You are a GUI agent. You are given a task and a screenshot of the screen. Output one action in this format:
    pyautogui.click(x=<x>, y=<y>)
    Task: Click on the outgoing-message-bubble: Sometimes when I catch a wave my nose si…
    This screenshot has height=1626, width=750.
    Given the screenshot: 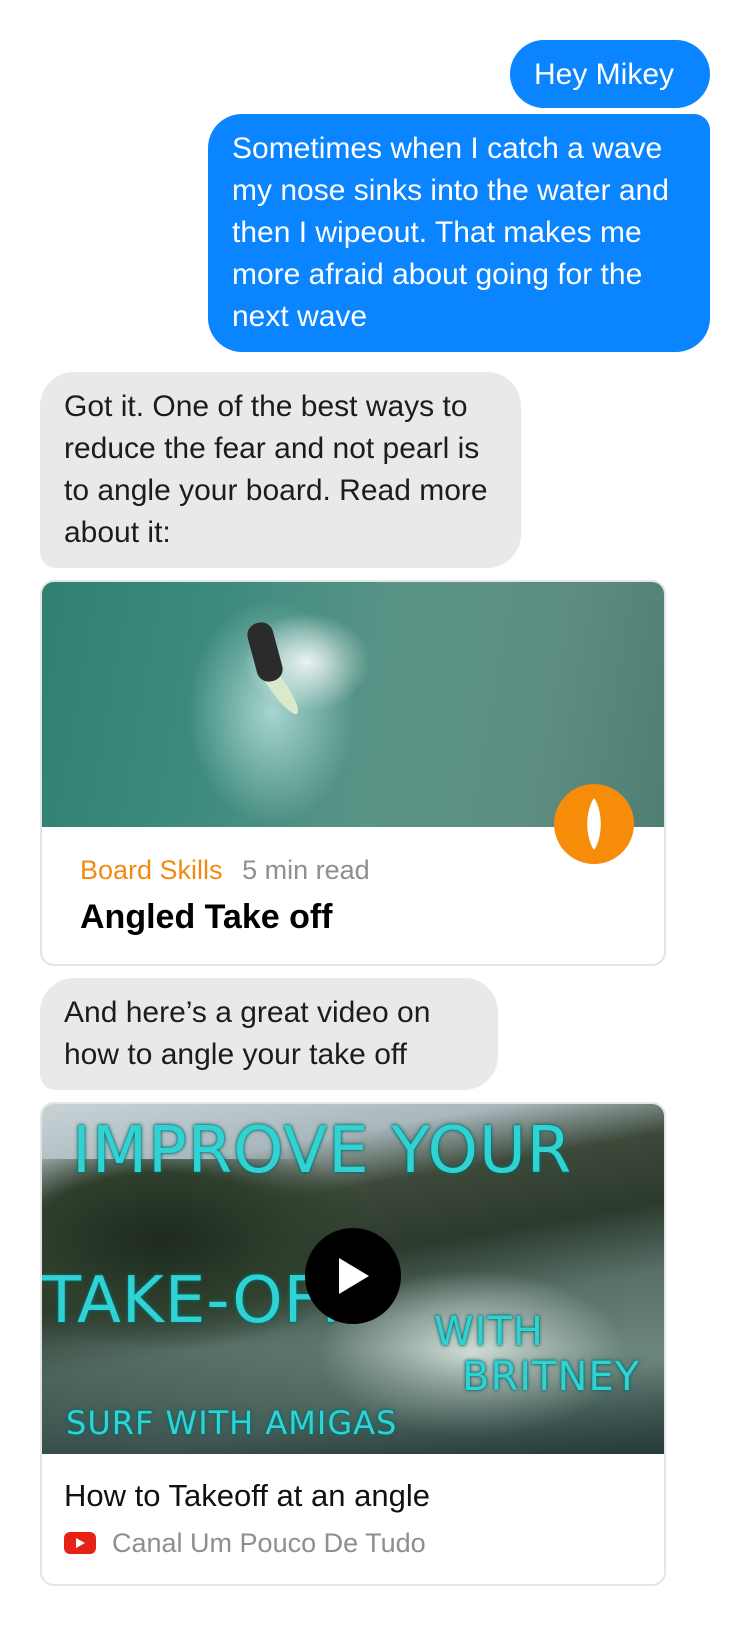 What is the action you would take?
    pyautogui.click(x=459, y=233)
    